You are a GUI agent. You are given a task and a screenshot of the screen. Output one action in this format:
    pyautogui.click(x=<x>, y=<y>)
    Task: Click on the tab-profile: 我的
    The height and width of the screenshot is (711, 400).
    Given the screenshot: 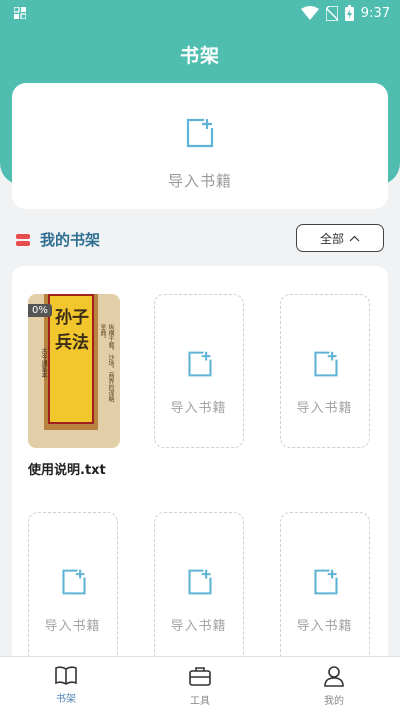 What is the action you would take?
    pyautogui.click(x=334, y=686)
    